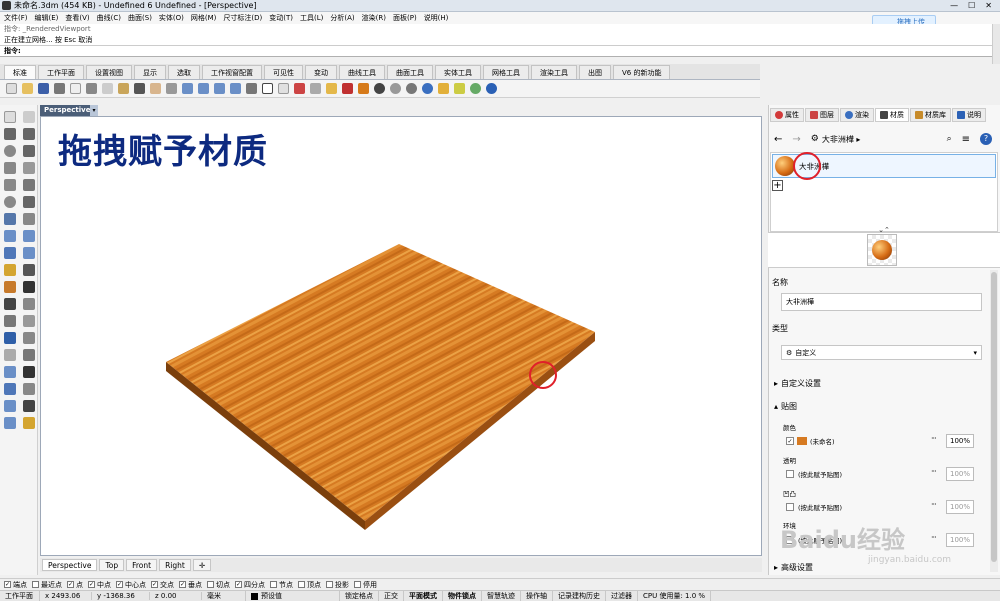  Describe the element at coordinates (10, 134) in the screenshot. I see `polyline-icon` at that location.